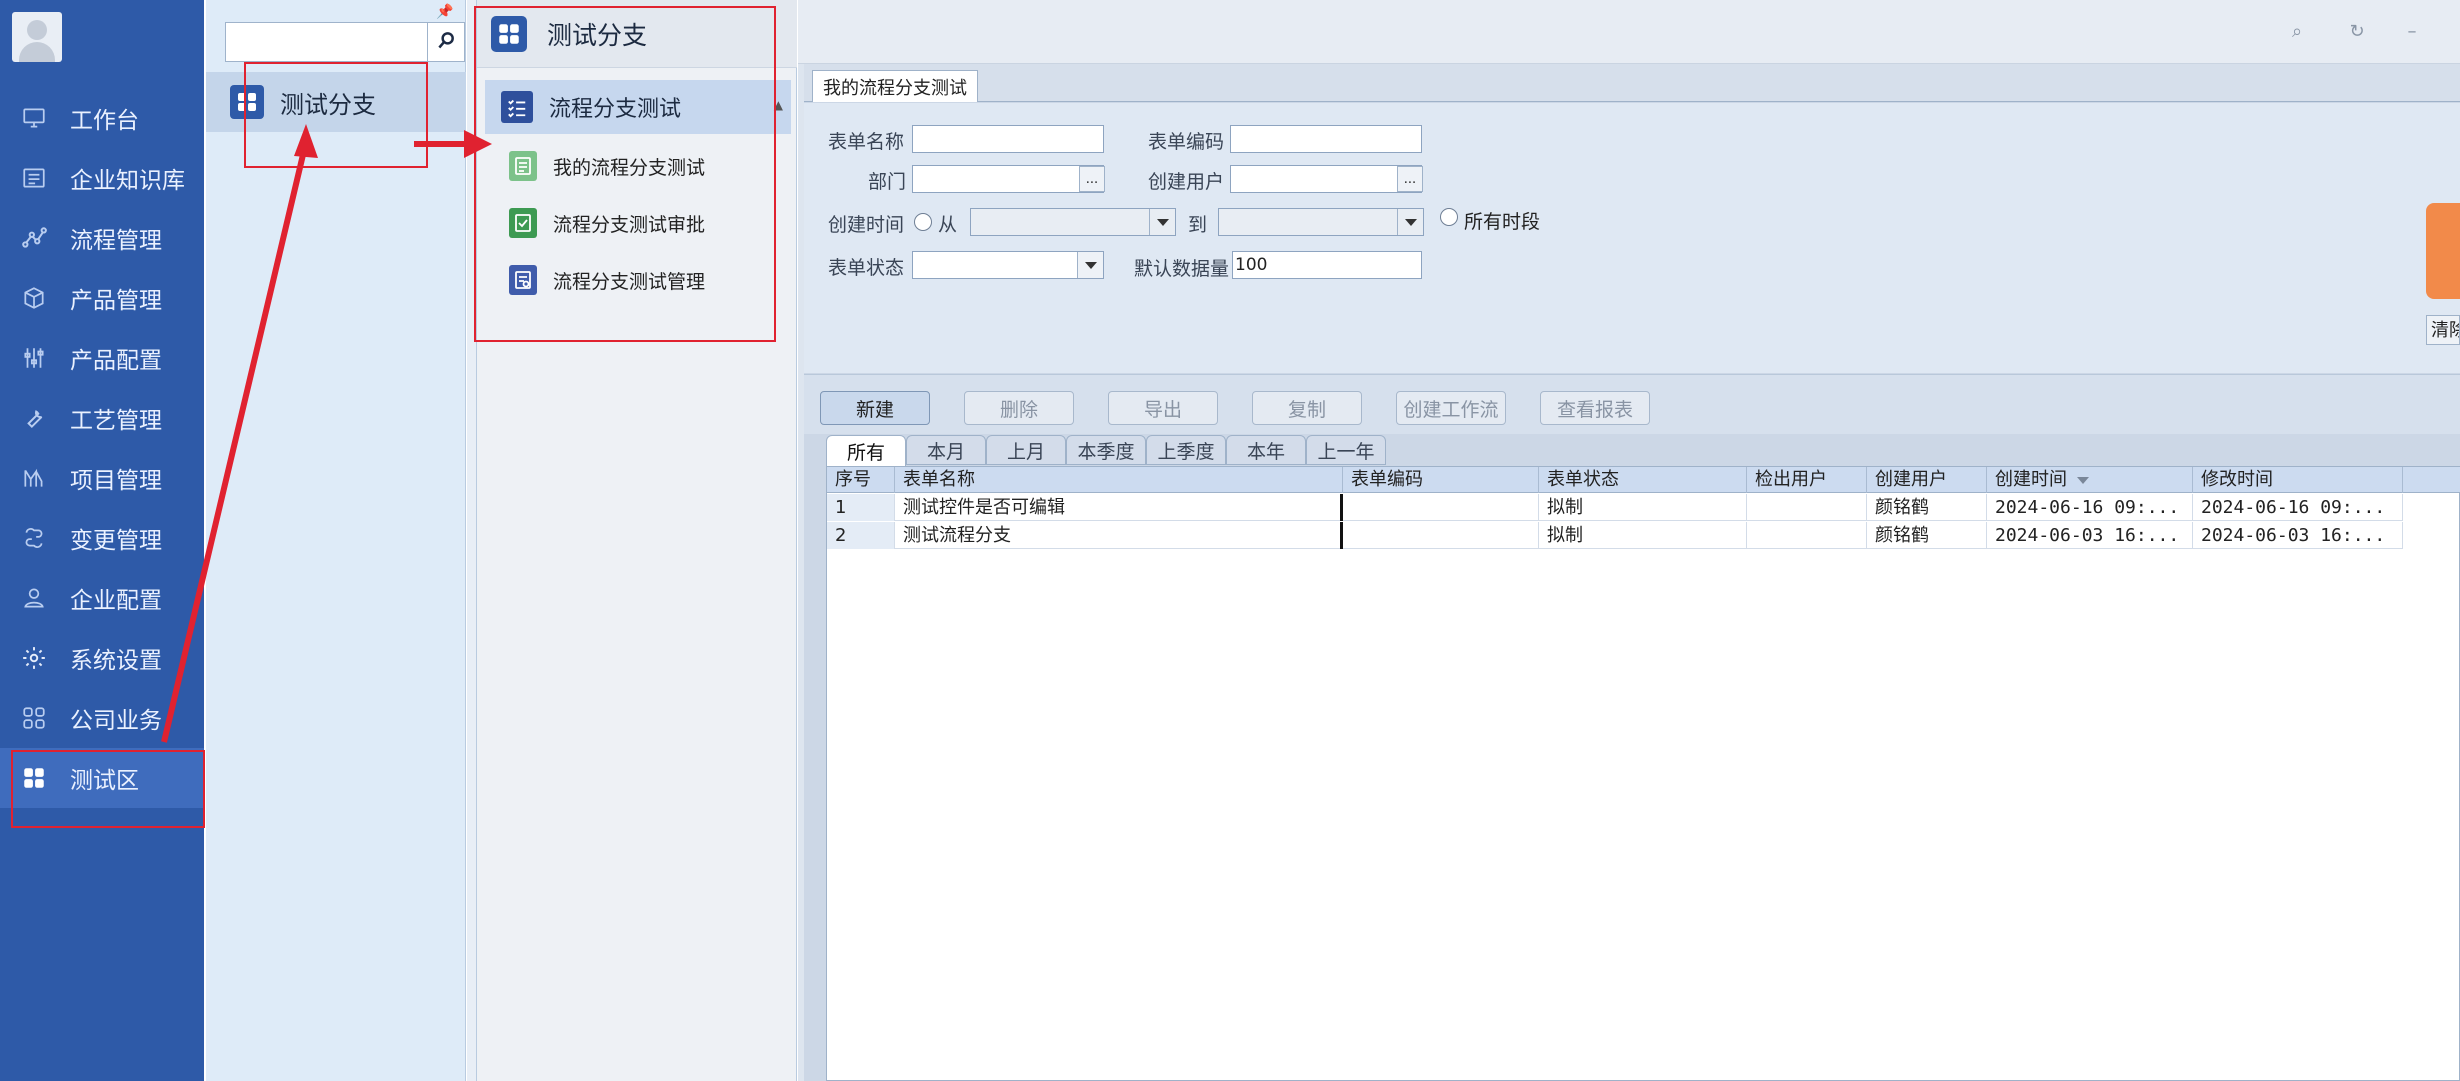 The width and height of the screenshot is (2460, 1081). What do you see at coordinates (1119, 507) in the screenshot?
I see `cell-form-name: 测试控件是否可编辑` at bounding box center [1119, 507].